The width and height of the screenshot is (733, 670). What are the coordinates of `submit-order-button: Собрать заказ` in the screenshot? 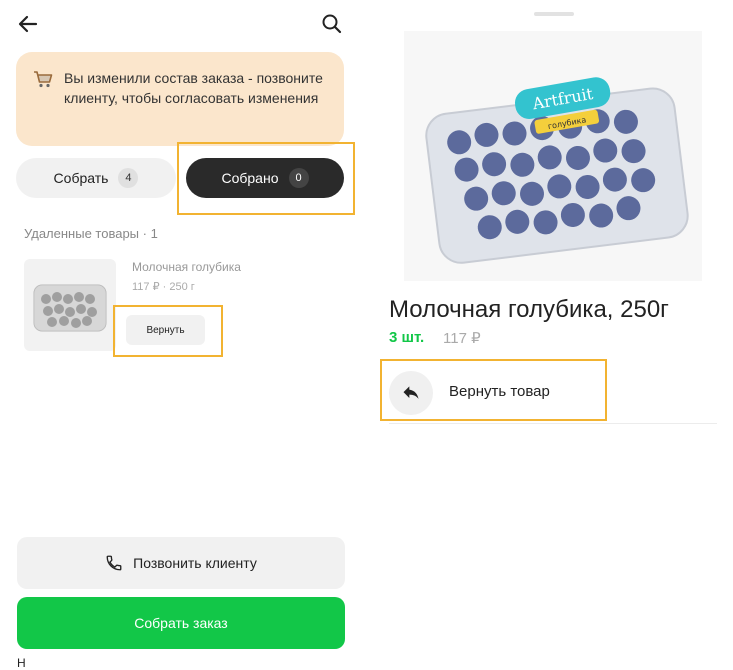 It's located at (181, 623).